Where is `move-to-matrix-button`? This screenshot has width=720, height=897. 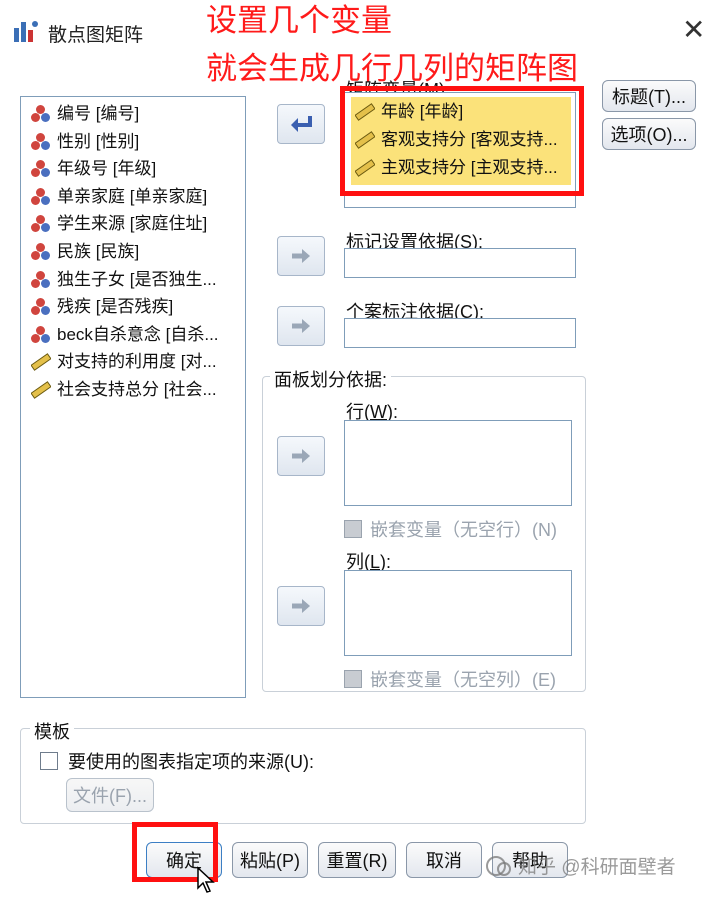
move-to-matrix-button is located at coordinates (301, 124).